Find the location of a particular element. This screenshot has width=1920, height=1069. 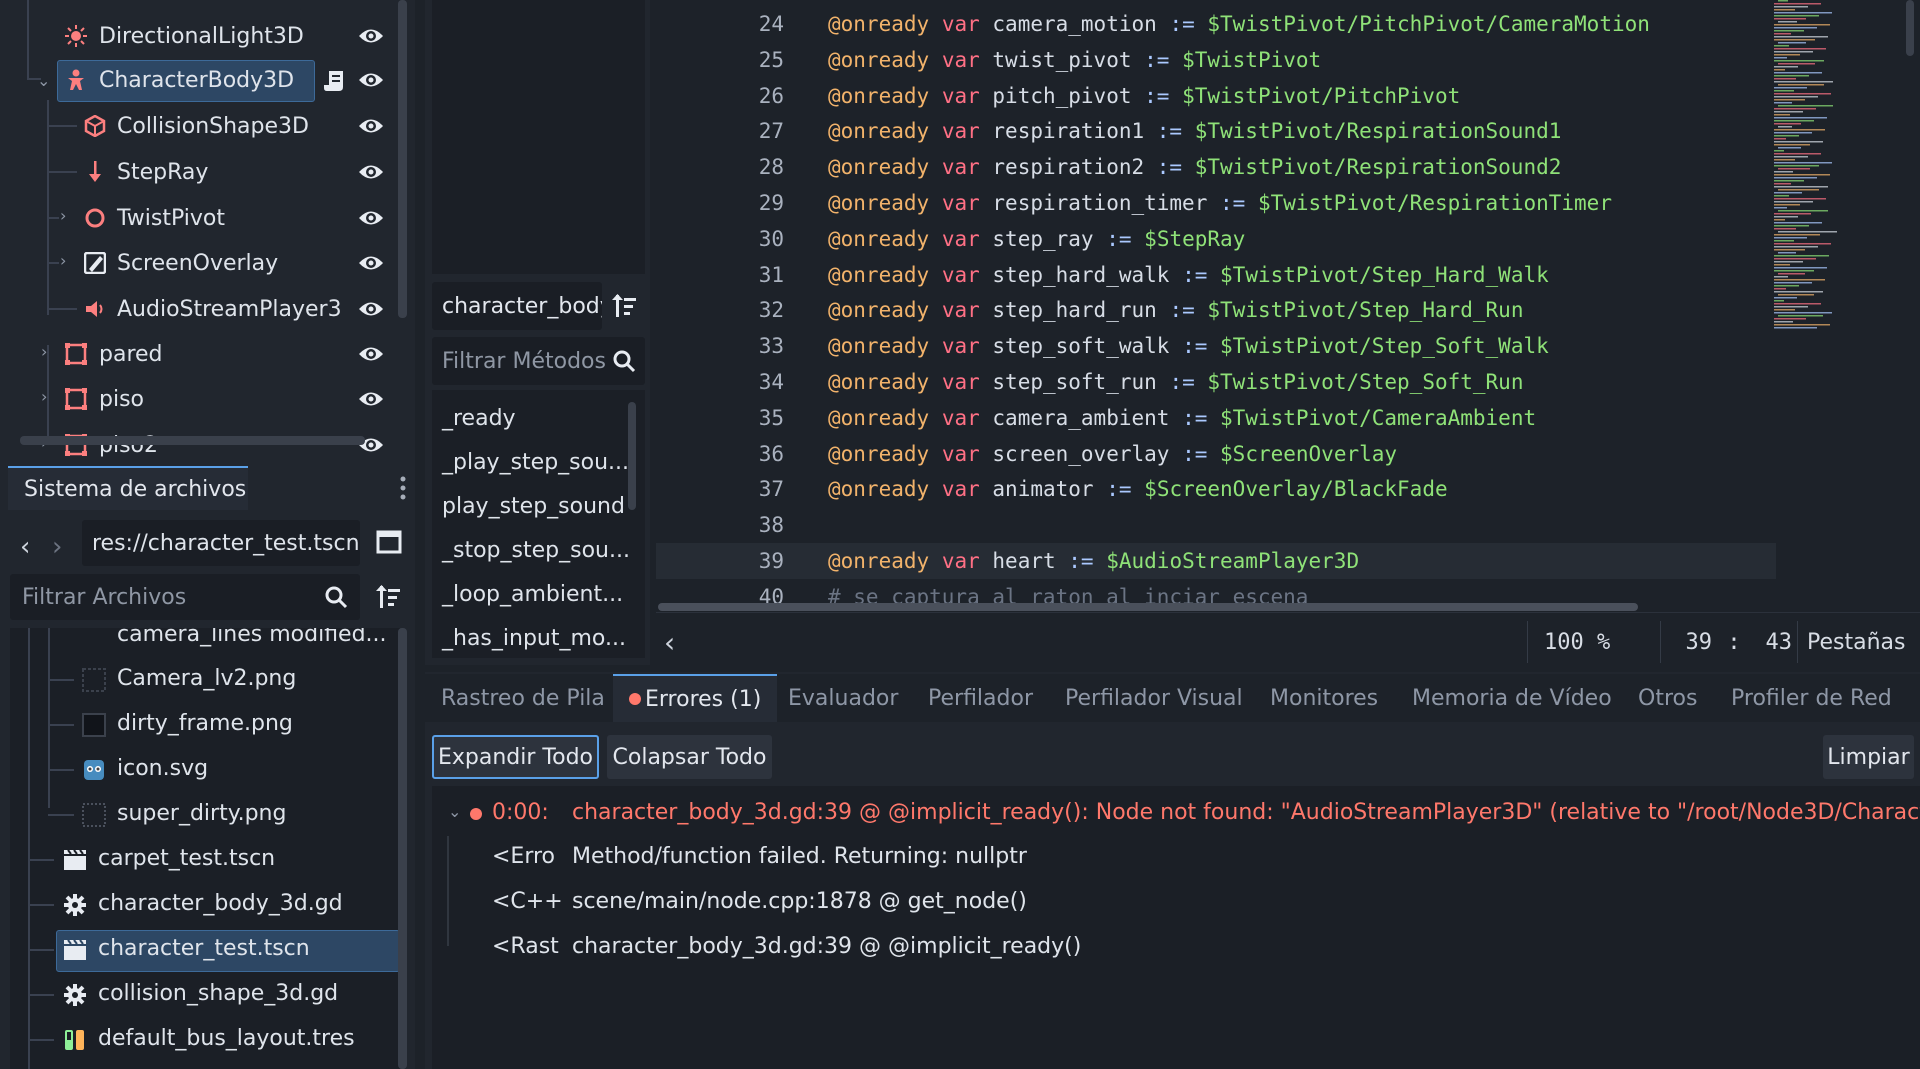

line-number: 39 is located at coordinates (720, 561).